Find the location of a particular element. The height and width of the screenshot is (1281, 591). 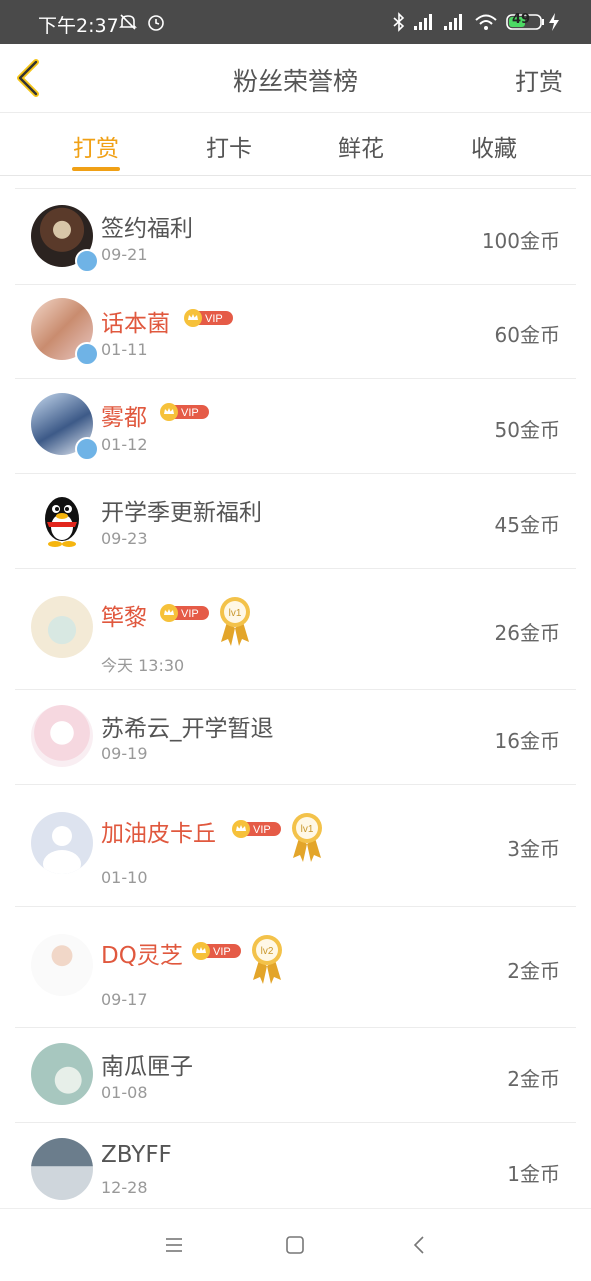

user-name: 签约福利 is located at coordinates (147, 229).